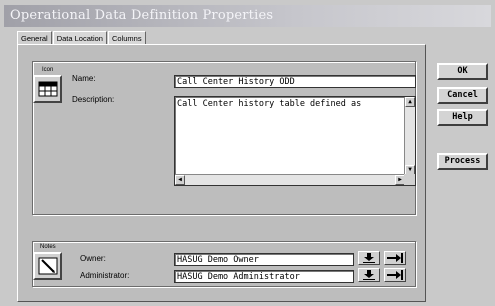 The height and width of the screenshot is (306, 495). Describe the element at coordinates (93, 258) in the screenshot. I see `owner-label: Owner:` at that location.